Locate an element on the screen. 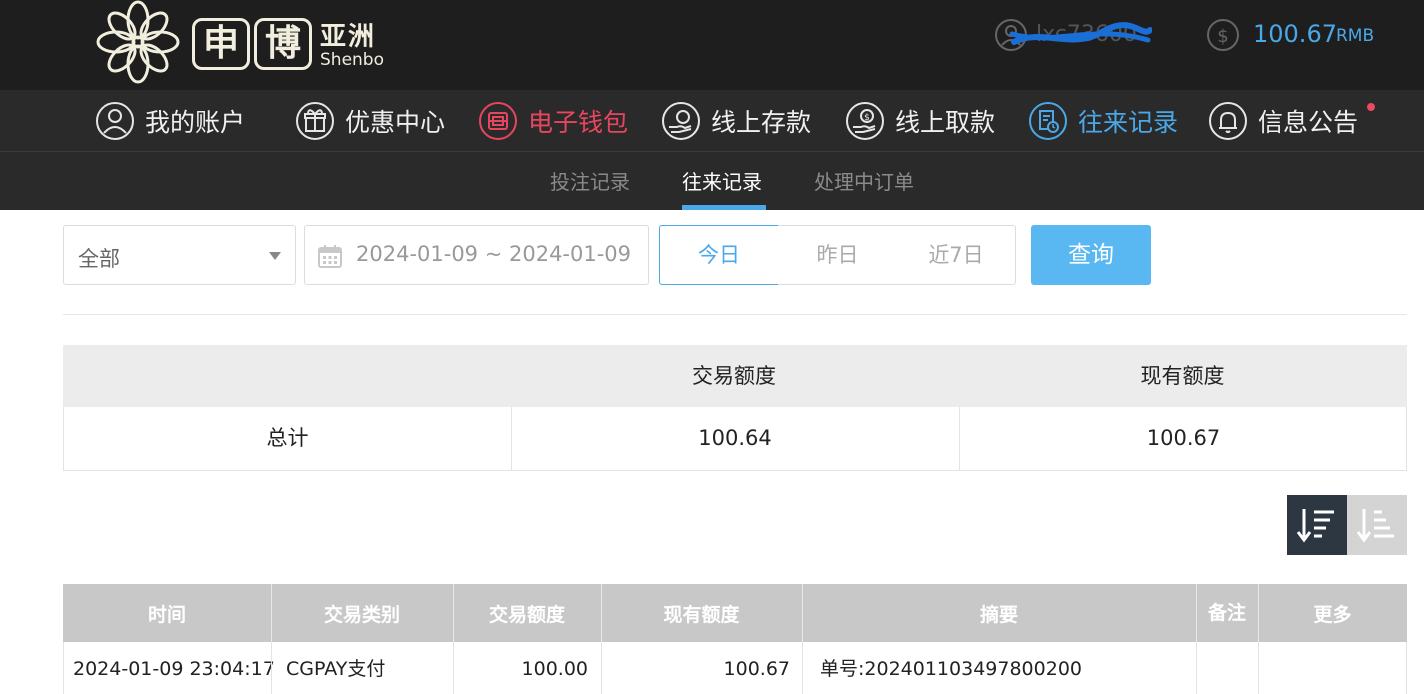 The width and height of the screenshot is (1424, 694). summary-current-amount: 100.67 is located at coordinates (1183, 438).